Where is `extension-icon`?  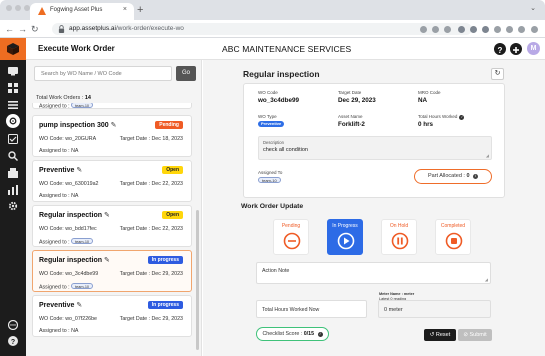
extension-icon is located at coordinates (423, 29).